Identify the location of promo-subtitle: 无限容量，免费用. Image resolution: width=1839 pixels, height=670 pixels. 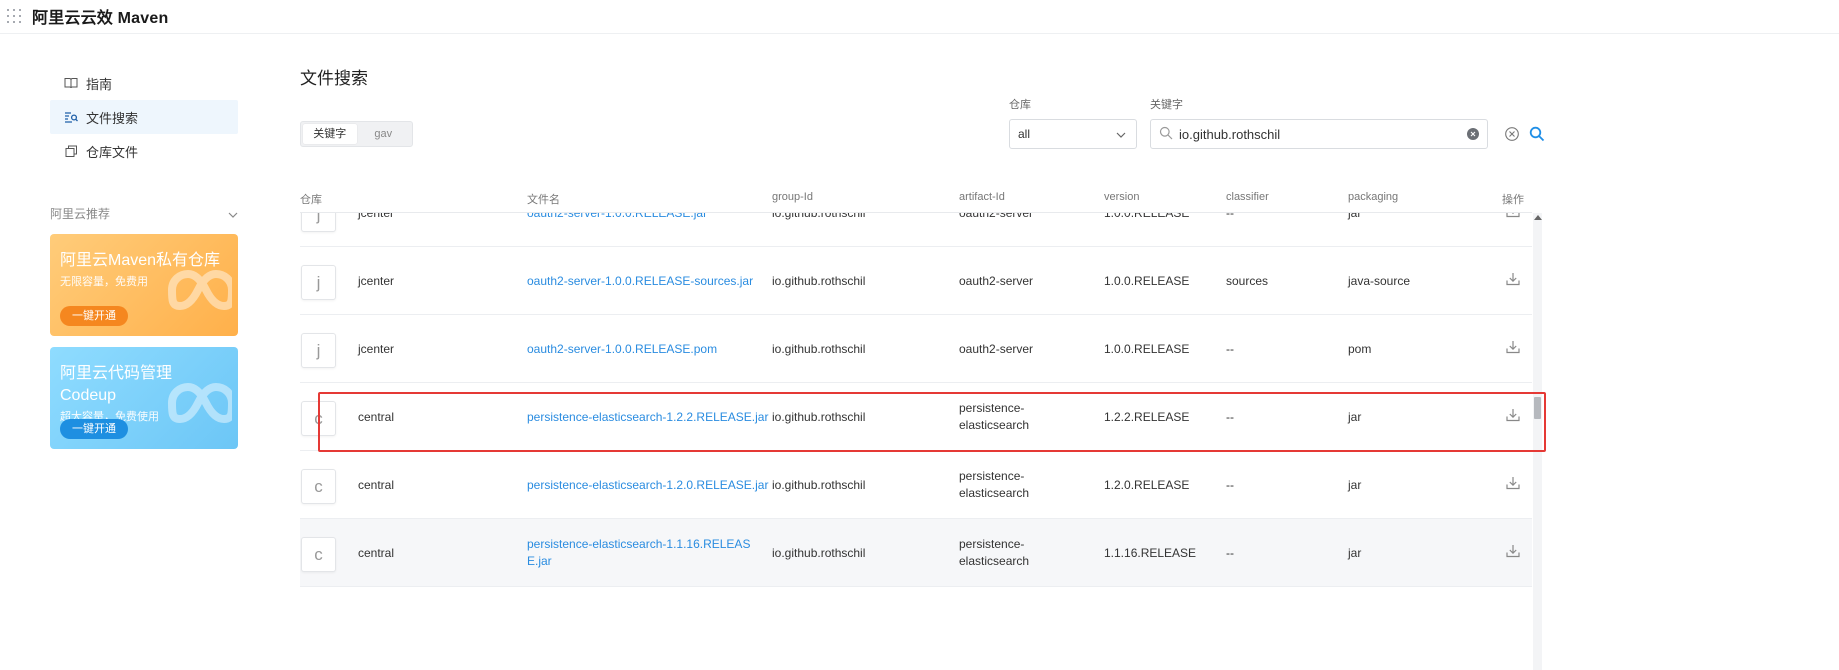
(104, 282).